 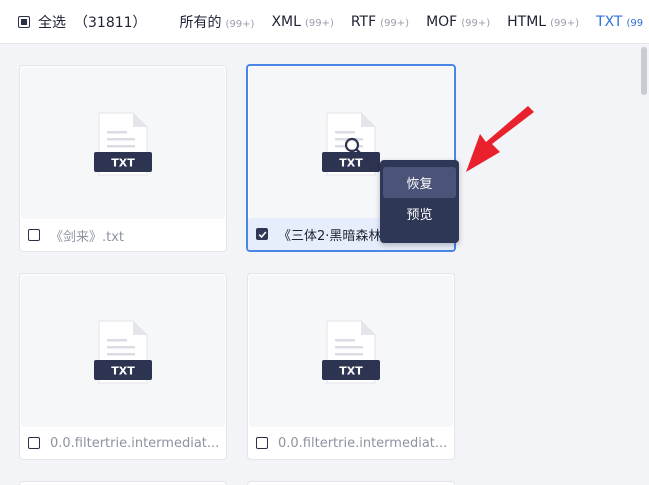 What do you see at coordinates (87, 237) in the screenshot?
I see `file-name: 《剑来》.txt` at bounding box center [87, 237].